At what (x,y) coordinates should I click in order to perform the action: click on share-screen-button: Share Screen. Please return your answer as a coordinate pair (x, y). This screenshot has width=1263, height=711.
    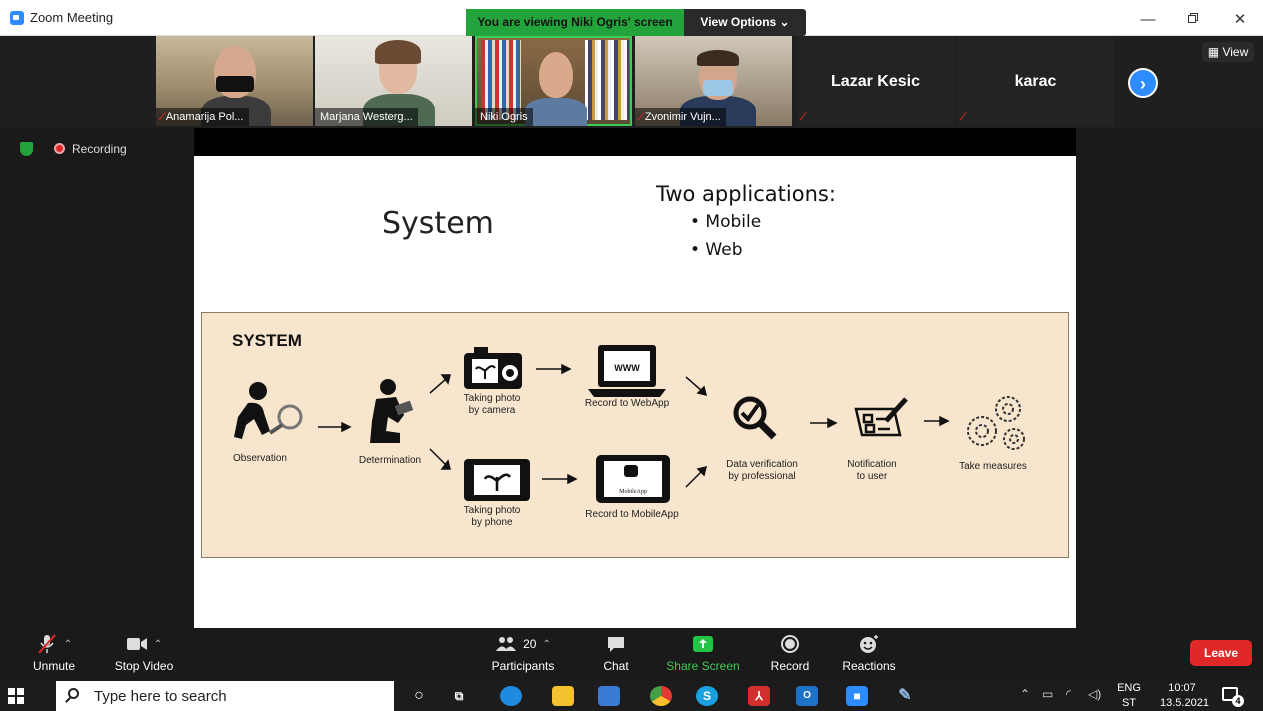
    Looking at the image, I should click on (703, 652).